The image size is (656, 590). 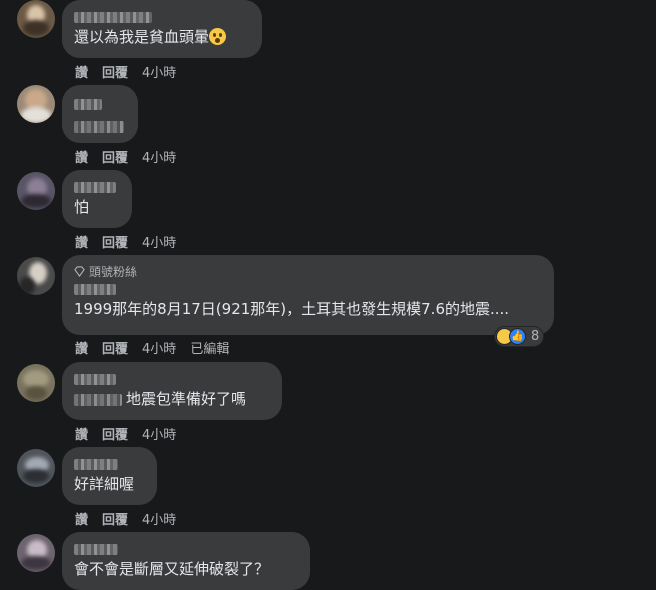 I want to click on comment-bubble: 還以為我是貧血頭暈, so click(x=162, y=29).